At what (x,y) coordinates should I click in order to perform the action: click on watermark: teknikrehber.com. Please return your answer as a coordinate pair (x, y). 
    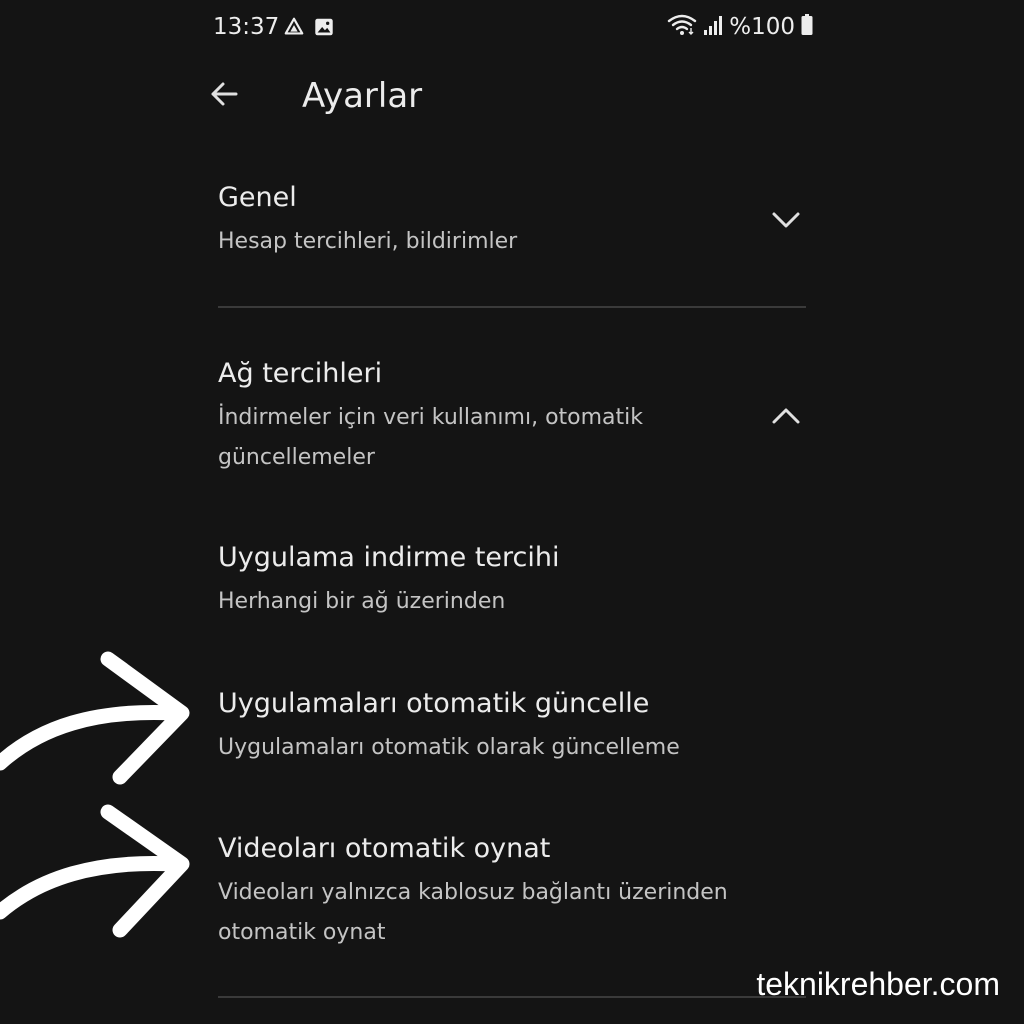
    Looking at the image, I should click on (878, 984).